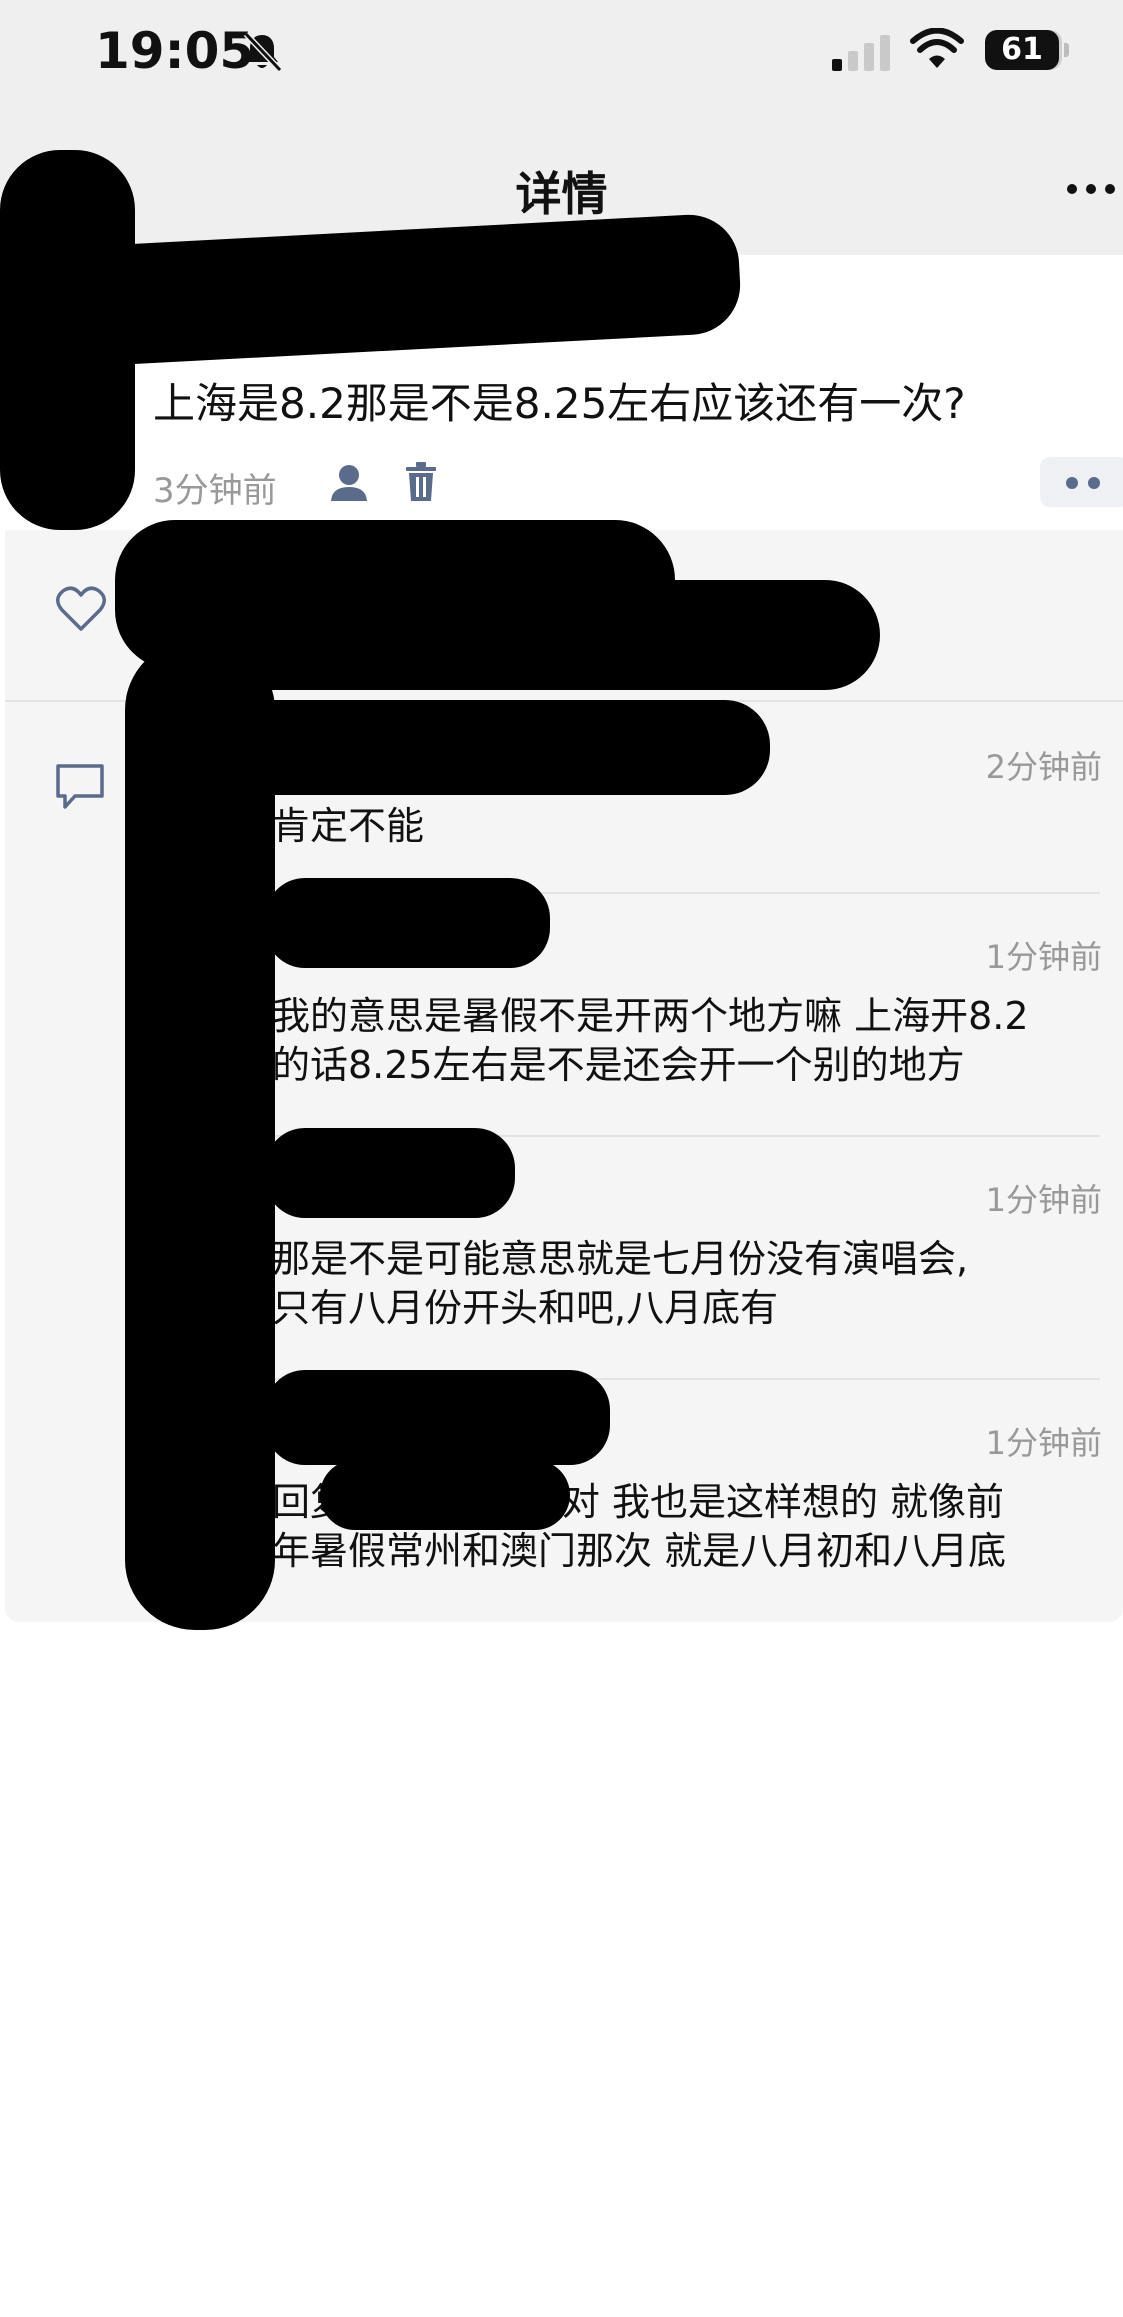 The width and height of the screenshot is (1123, 2317). Describe the element at coordinates (559, 403) in the screenshot. I see `post-text: 上海是8.2那是不是8.25左右应该还有一次?` at that location.